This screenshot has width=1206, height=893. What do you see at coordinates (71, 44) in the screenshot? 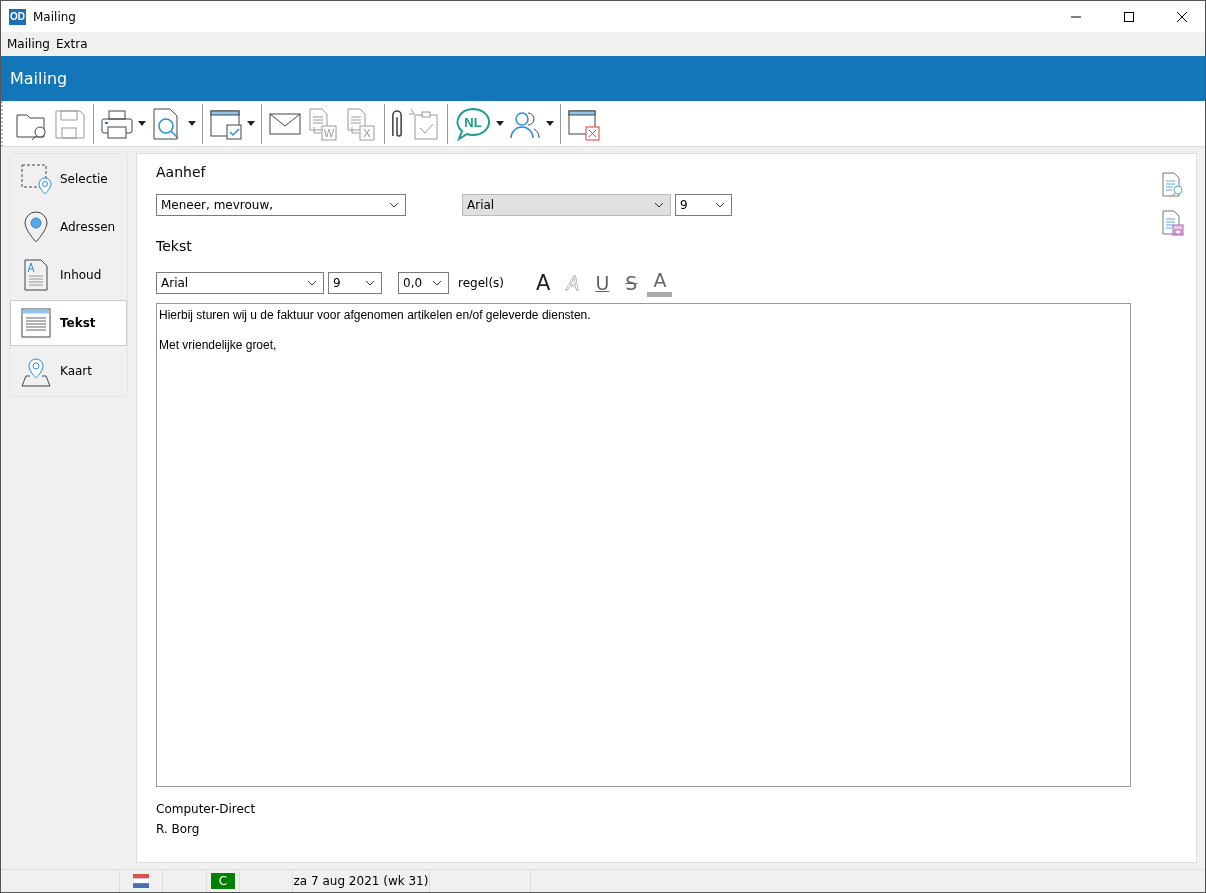
I see `menu-item: Extra` at bounding box center [71, 44].